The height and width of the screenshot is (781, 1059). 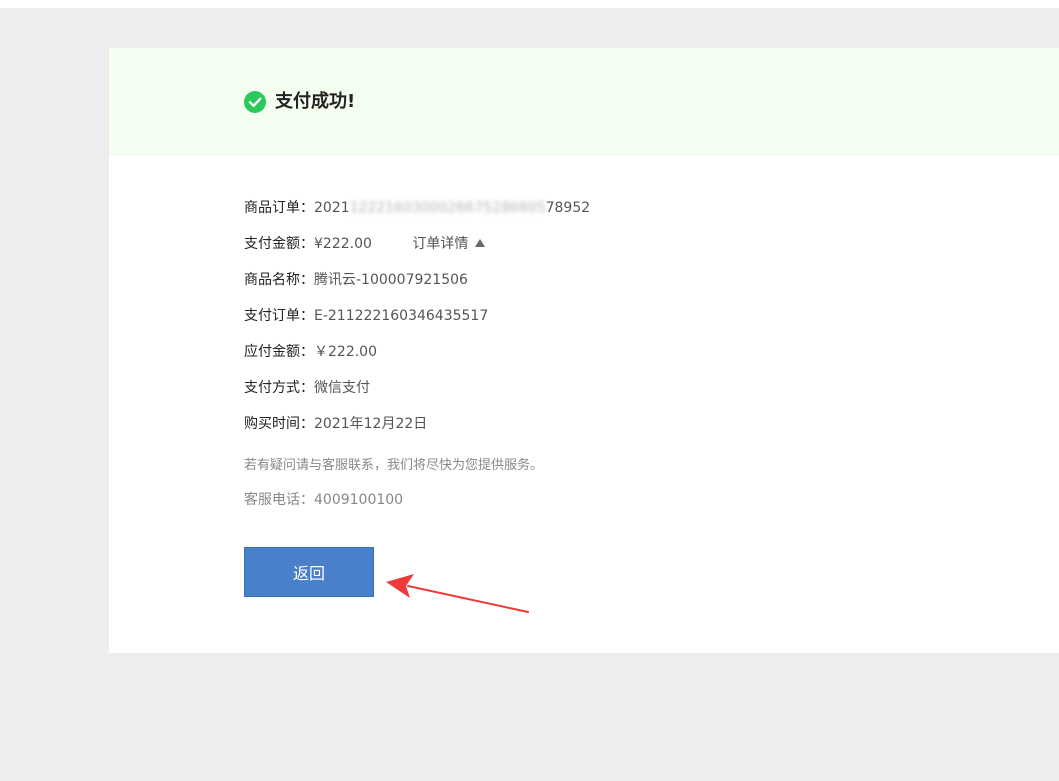 What do you see at coordinates (255, 102) in the screenshot?
I see `check-circle-icon` at bounding box center [255, 102].